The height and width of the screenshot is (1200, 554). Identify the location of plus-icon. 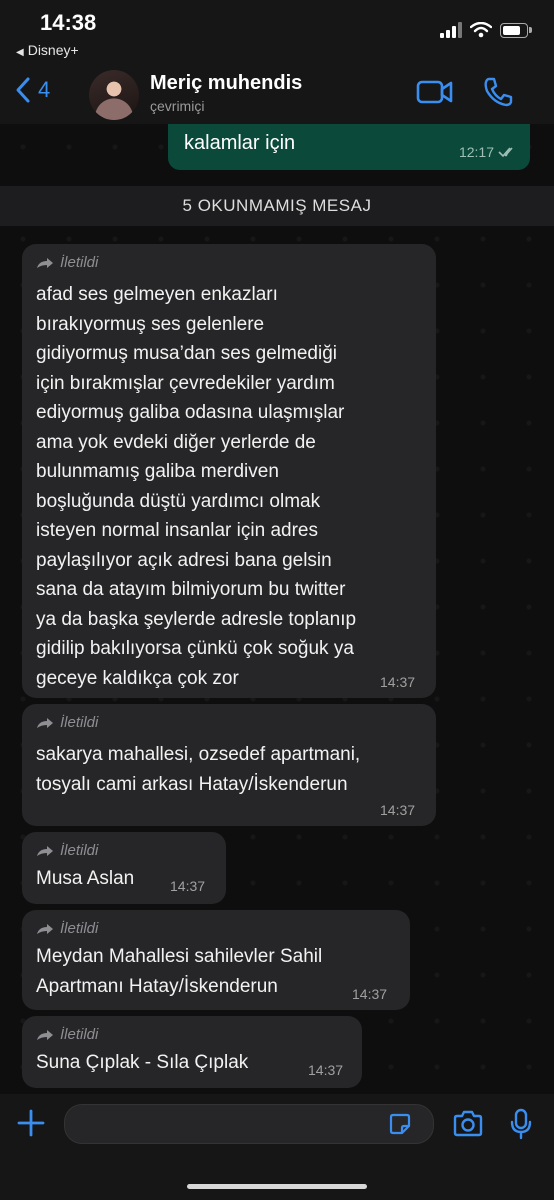
(31, 1123).